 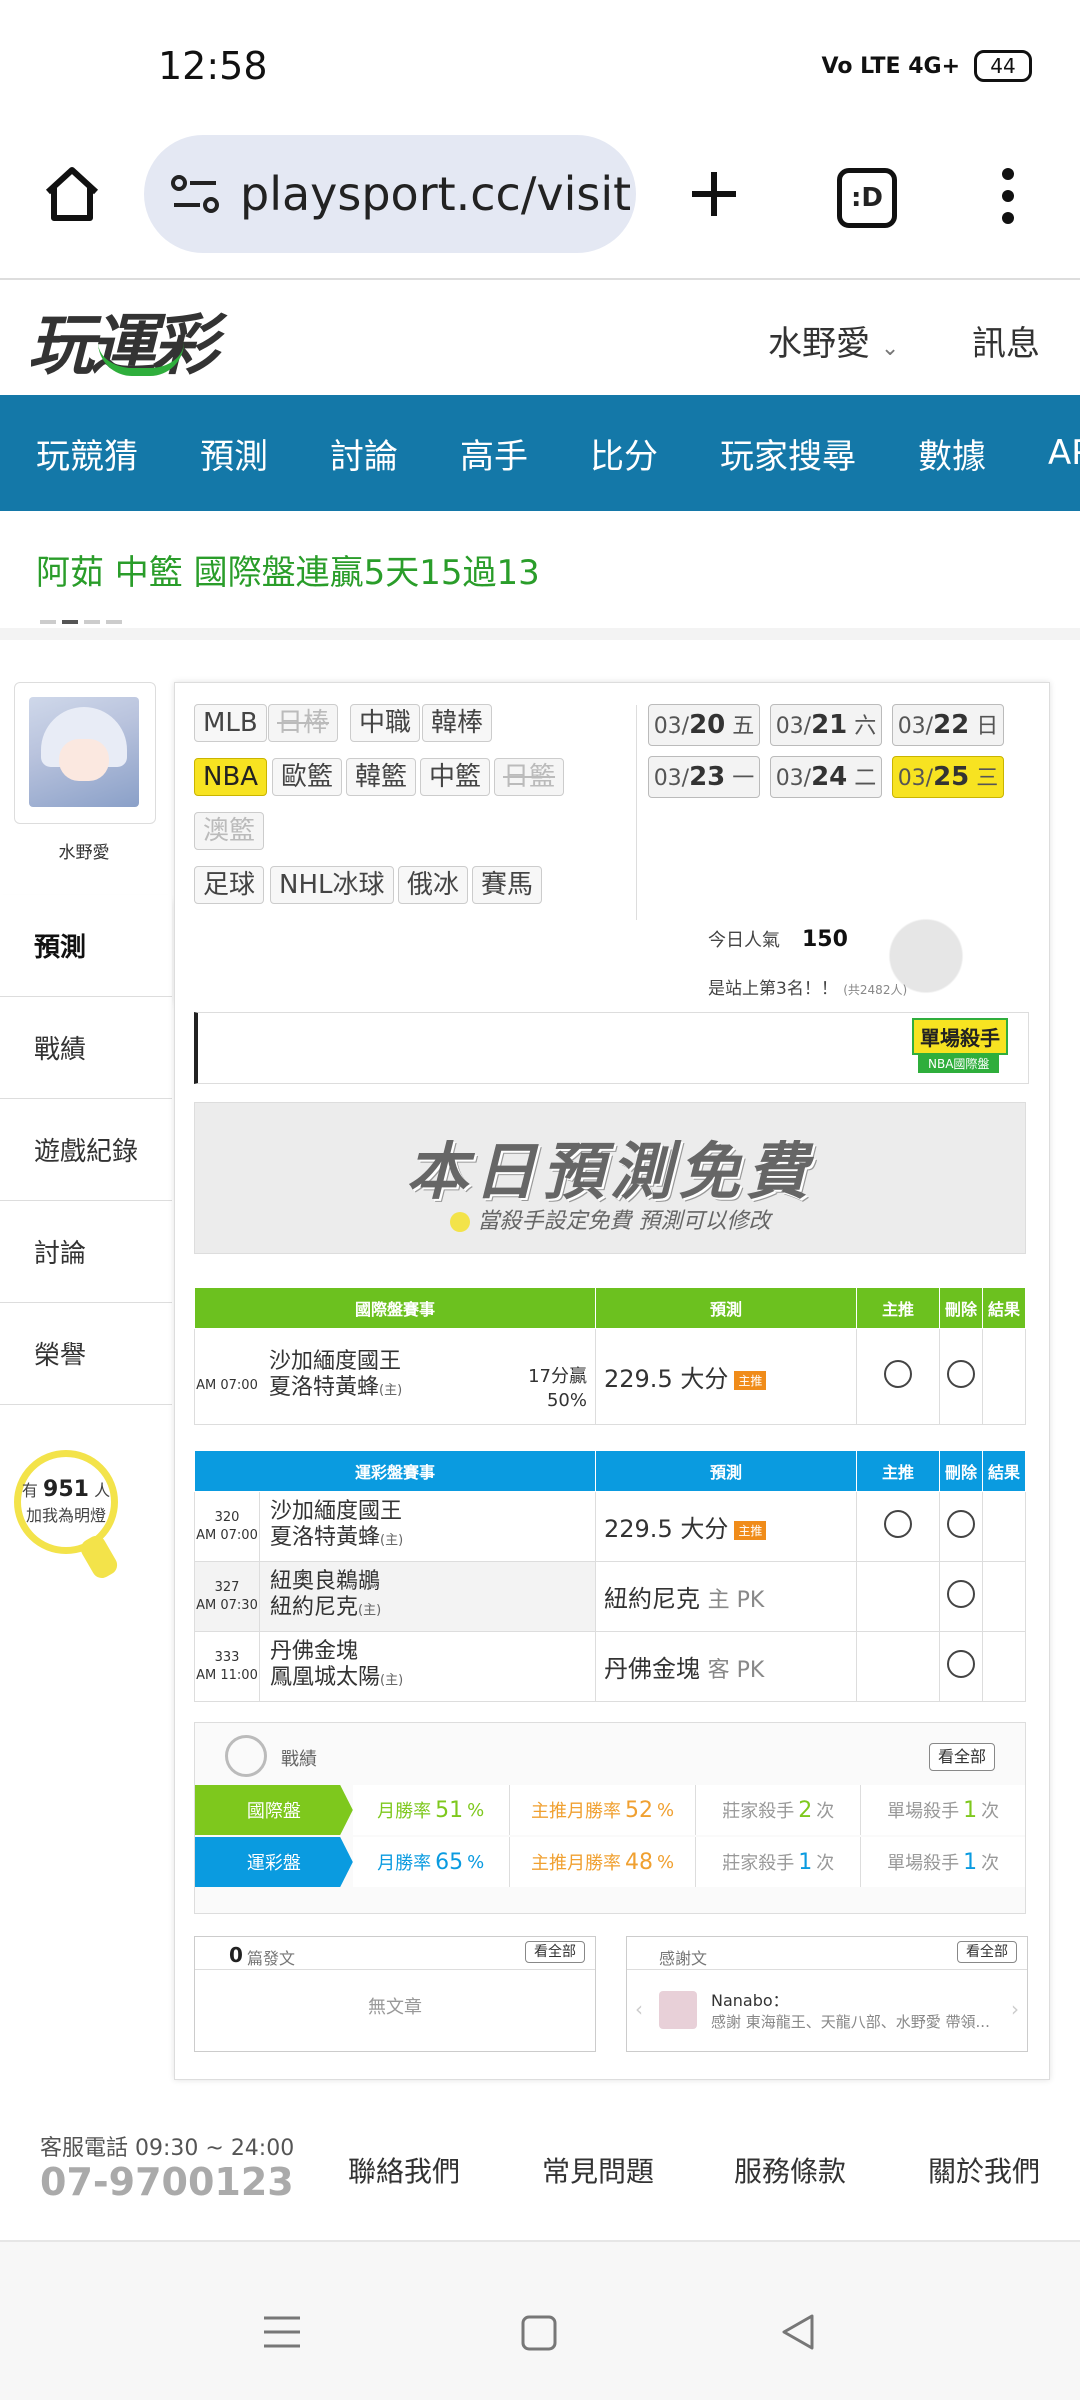 What do you see at coordinates (435, 194) in the screenshot?
I see `url-text: playsport.cc/visit` at bounding box center [435, 194].